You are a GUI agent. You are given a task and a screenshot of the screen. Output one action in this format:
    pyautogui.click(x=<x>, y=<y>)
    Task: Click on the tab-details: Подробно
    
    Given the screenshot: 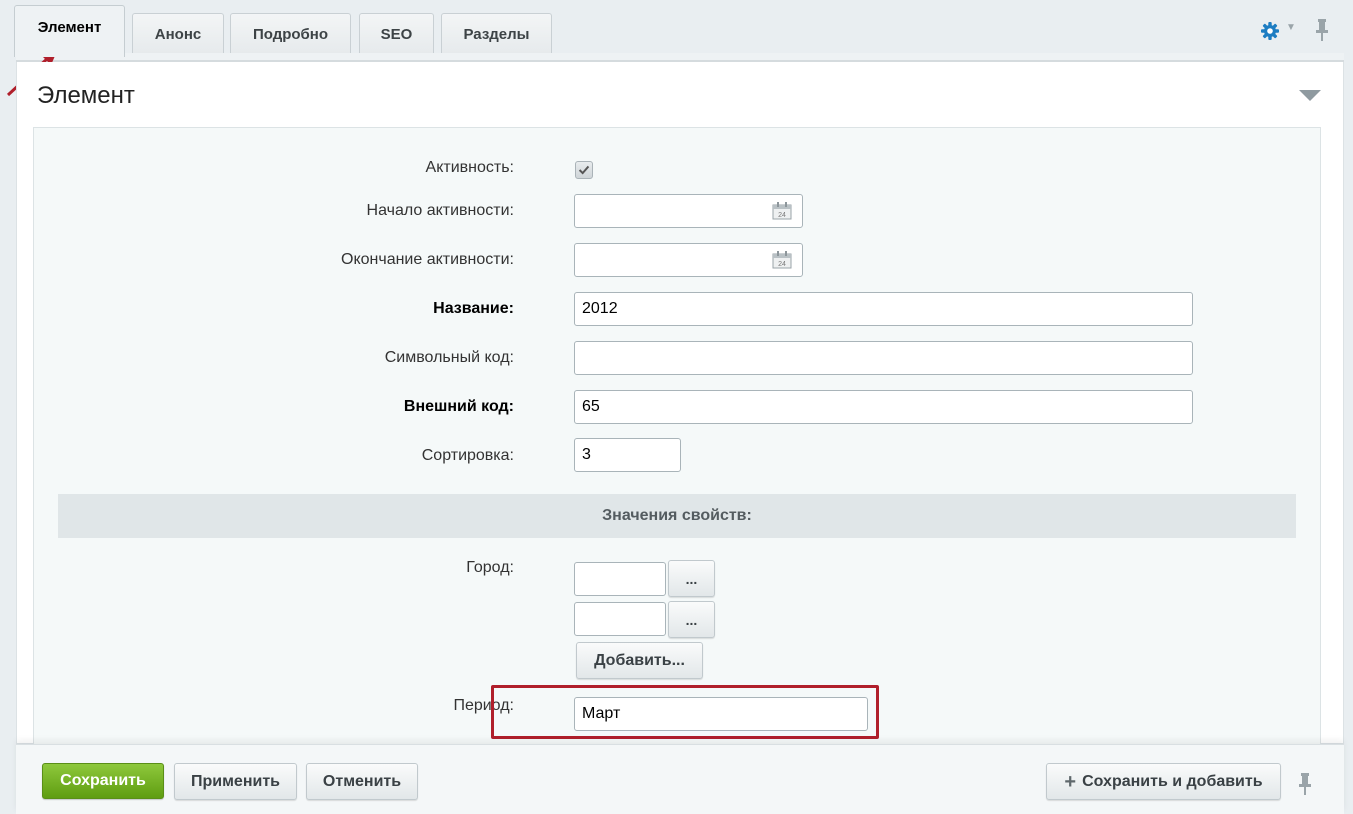 What is the action you would take?
    pyautogui.click(x=290, y=33)
    